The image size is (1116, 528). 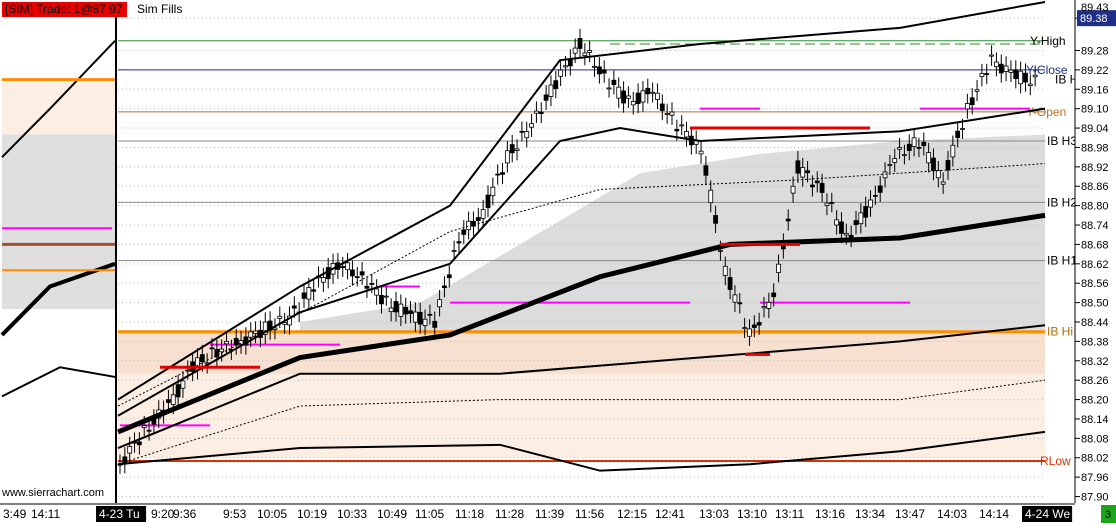 I want to click on time-label-4: 9:36, so click(x=185, y=514).